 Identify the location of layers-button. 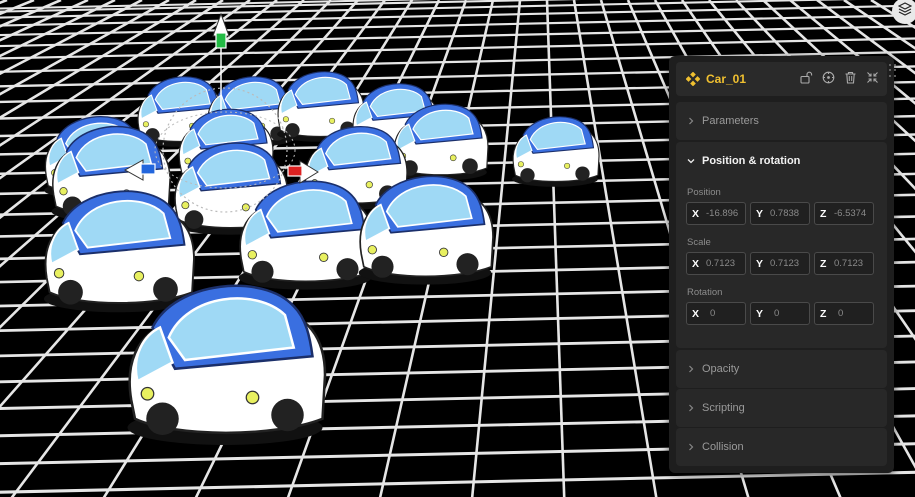
(903, 12).